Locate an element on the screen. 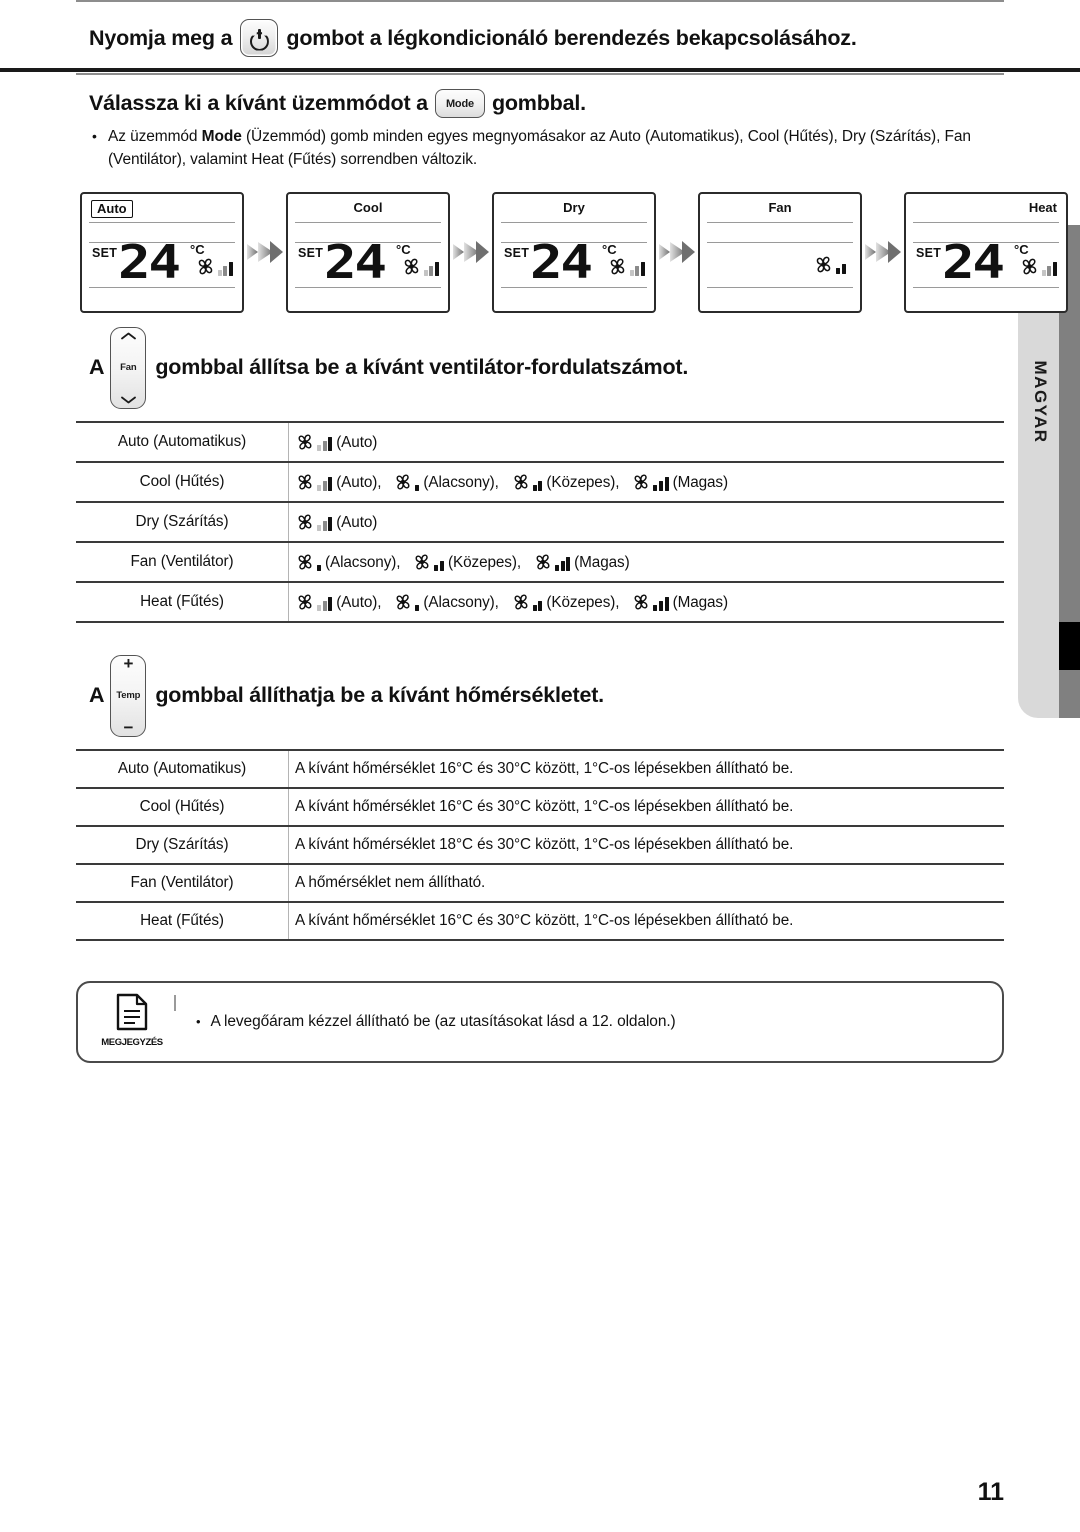 The height and width of the screenshot is (1532, 1080). lcd-panel: Auto SET 24 °C is located at coordinates (162, 252).